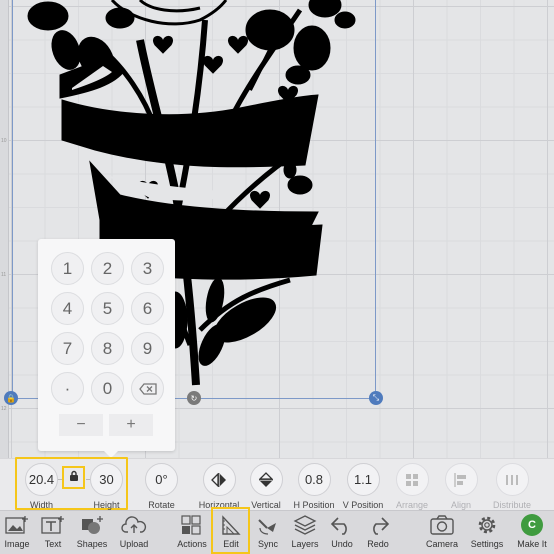 The width and height of the screenshot is (554, 554). I want to click on toolbar-undo-button: Undo, so click(342, 530).